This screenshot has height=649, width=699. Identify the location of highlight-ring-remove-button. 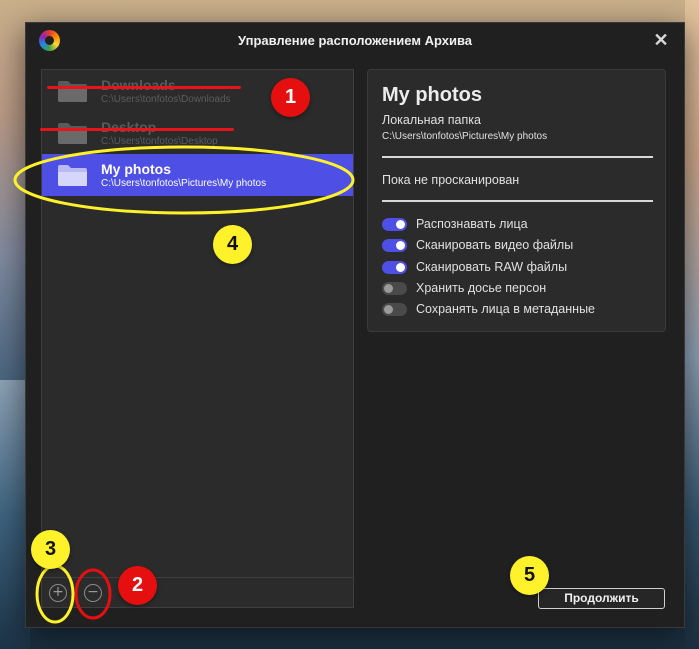
(93, 594).